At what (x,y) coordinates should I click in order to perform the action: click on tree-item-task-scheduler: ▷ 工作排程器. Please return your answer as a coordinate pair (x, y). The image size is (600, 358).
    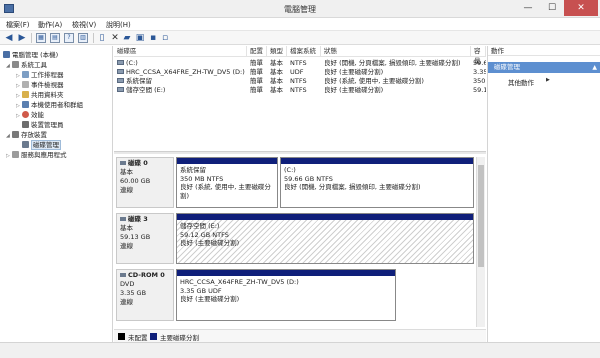
    Looking at the image, I should click on (40, 74).